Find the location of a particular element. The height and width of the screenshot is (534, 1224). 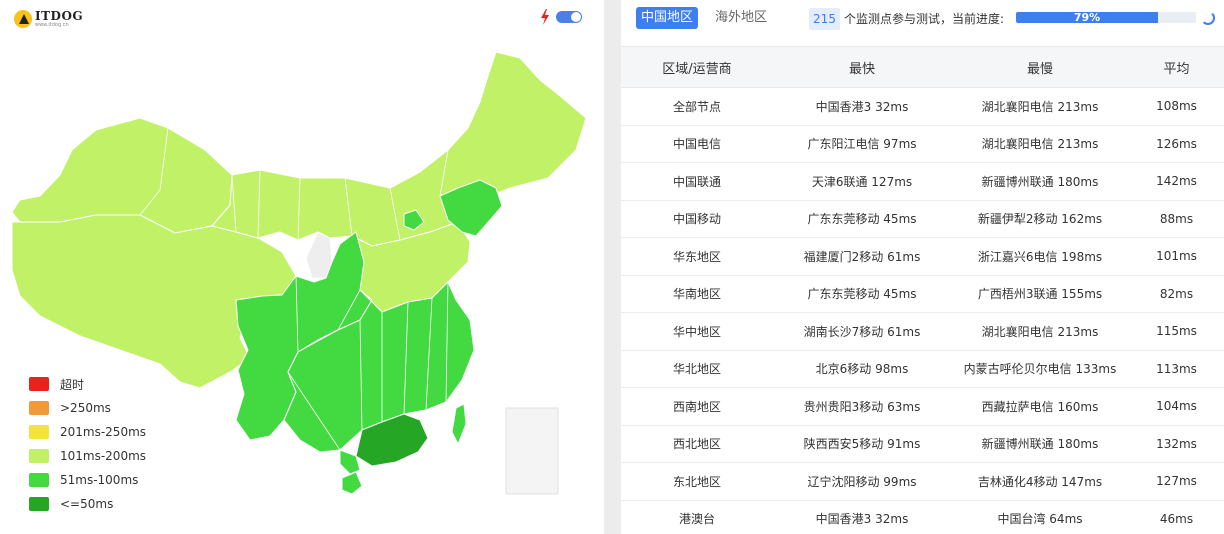

table-row: 中国联通 天津6联通 127ms 新疆博州联通 180ms 142ms is located at coordinates (922, 181).